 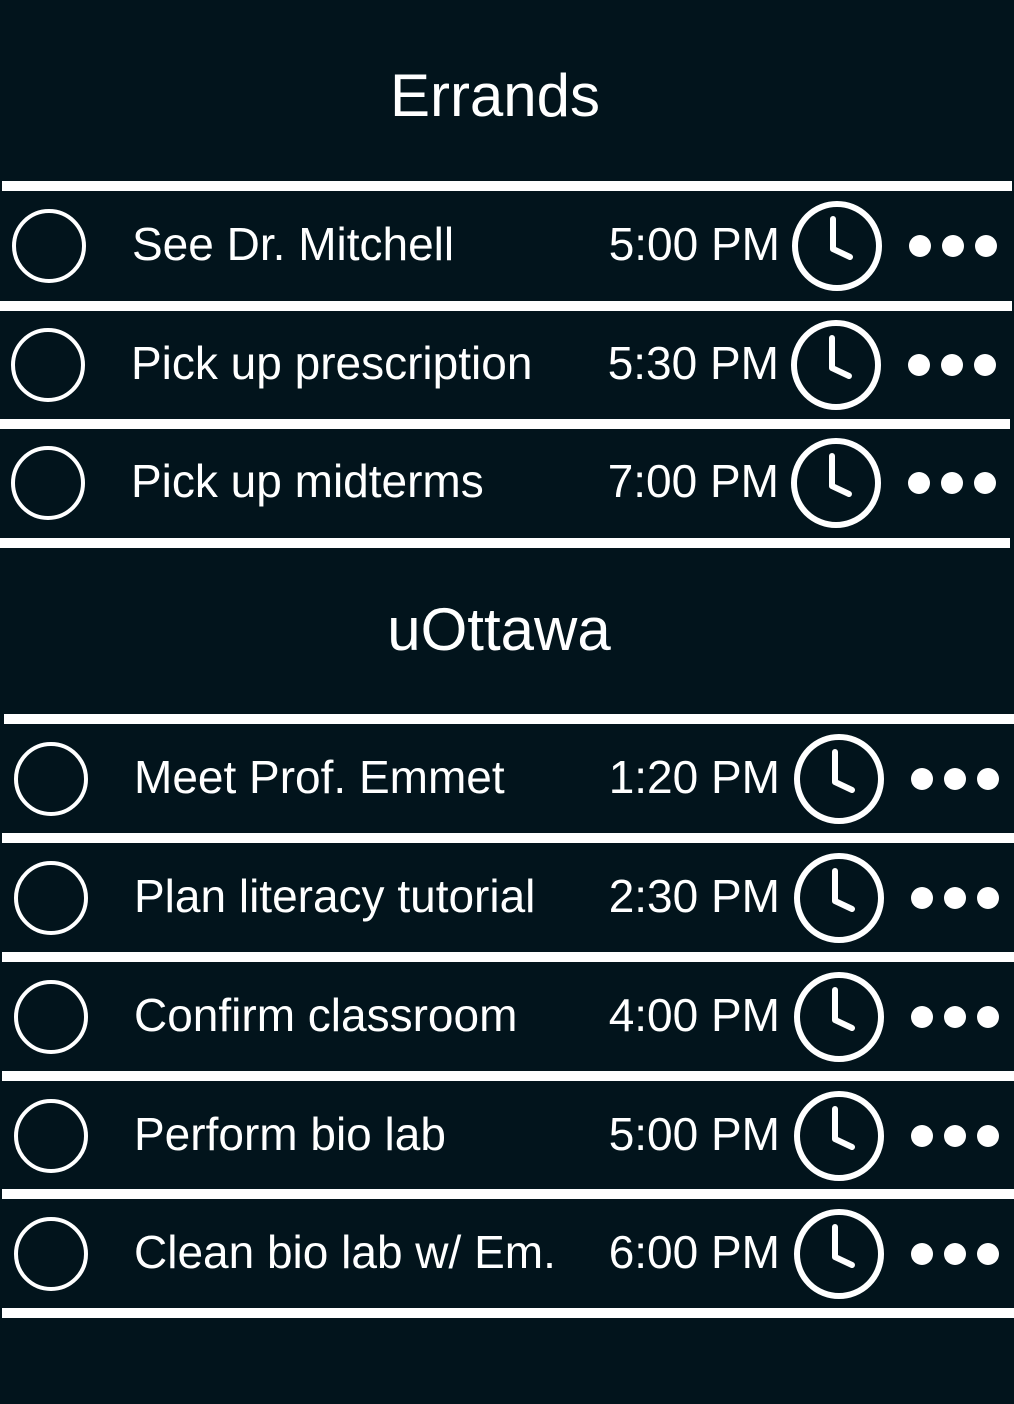 What do you see at coordinates (499, 629) in the screenshot?
I see `section-title-uottawa: uOttawa` at bounding box center [499, 629].